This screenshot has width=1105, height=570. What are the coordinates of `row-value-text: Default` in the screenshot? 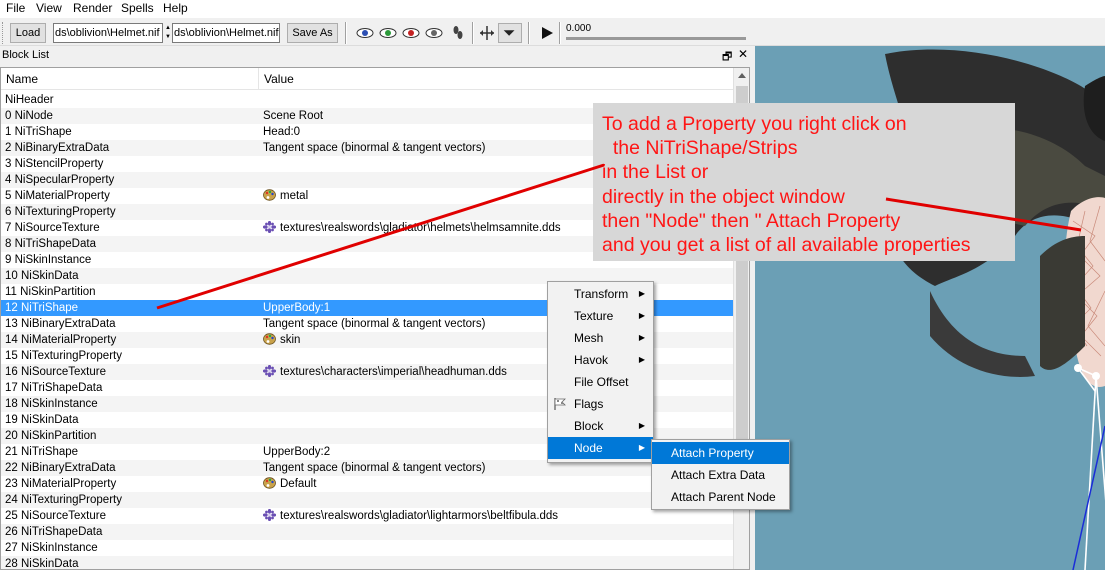 It's located at (298, 484).